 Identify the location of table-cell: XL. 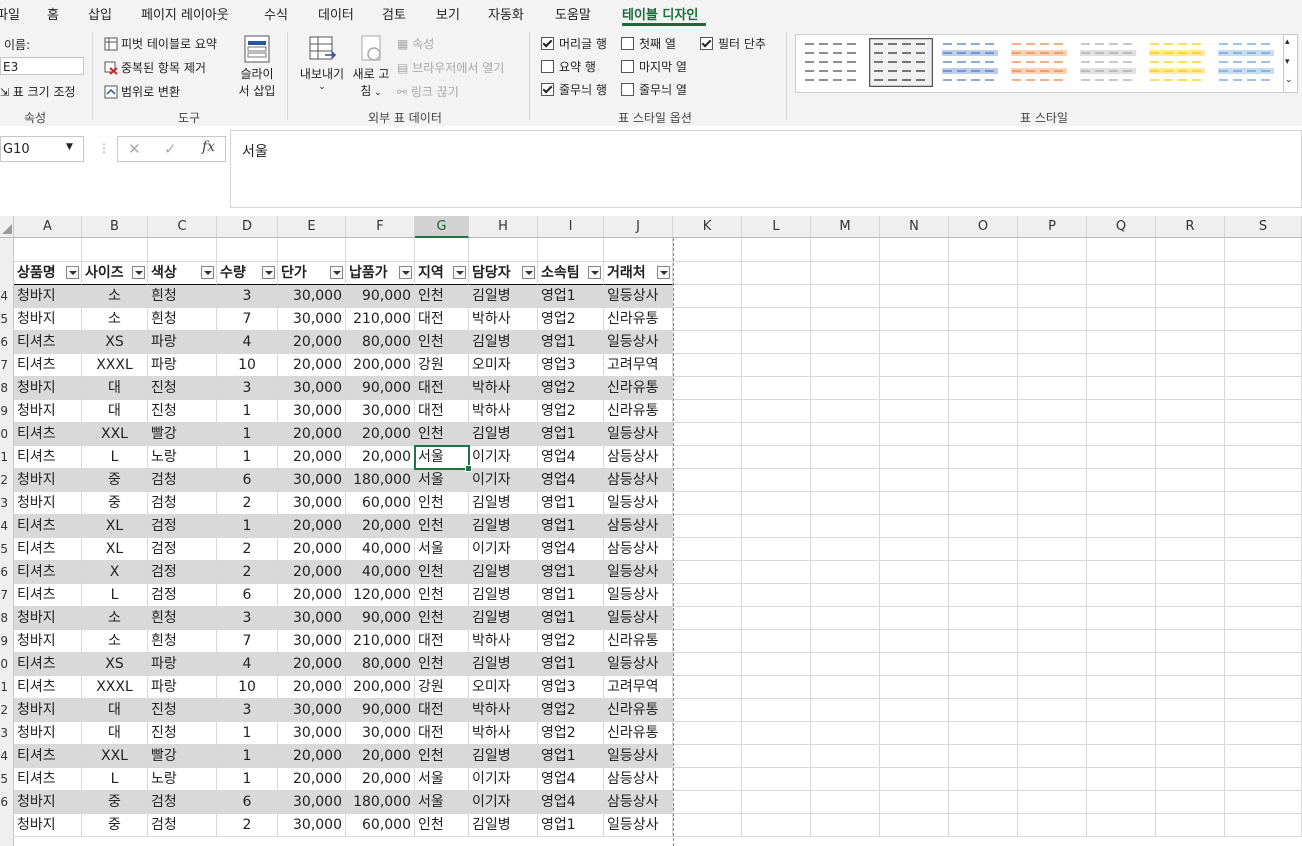
(115, 549).